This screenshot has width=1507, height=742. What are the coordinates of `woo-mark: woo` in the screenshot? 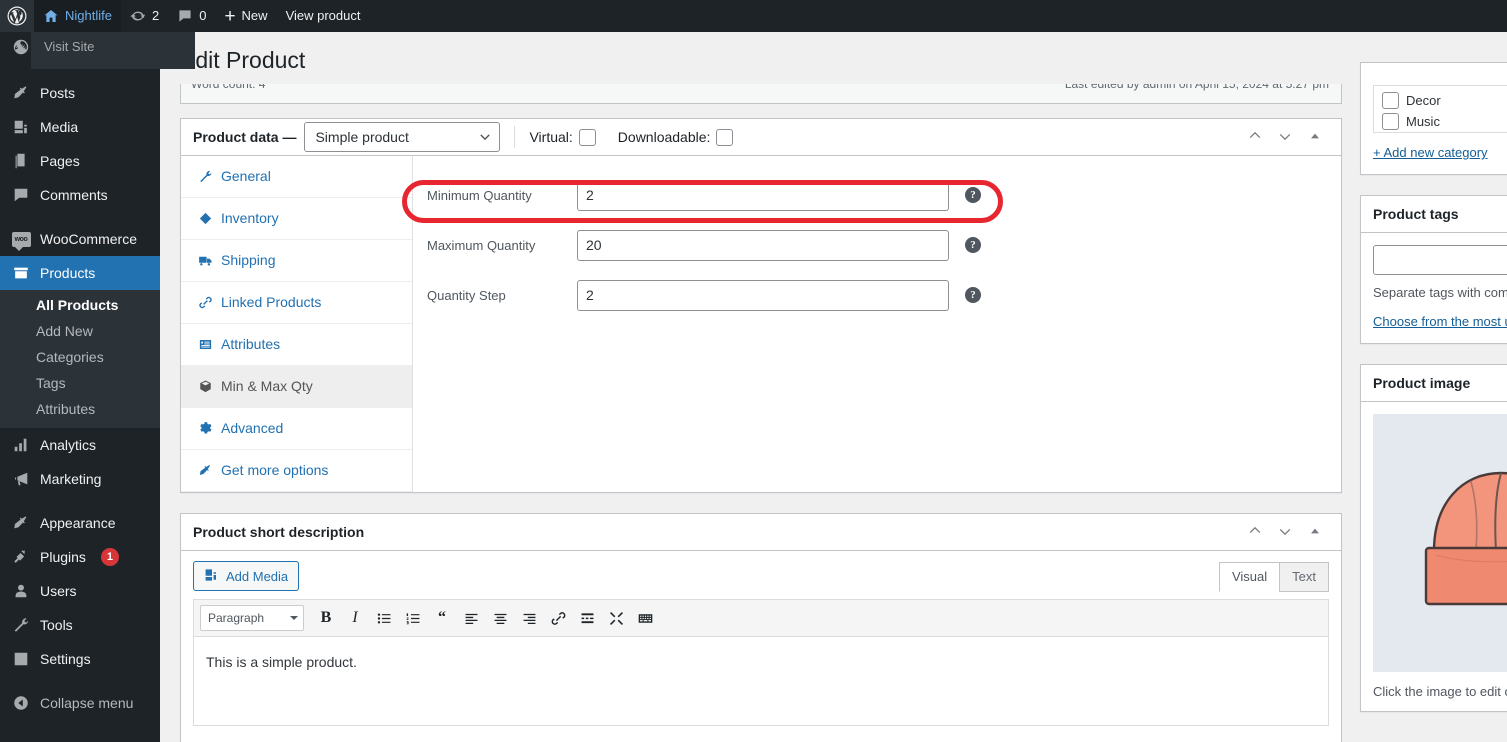 It's located at (21, 241).